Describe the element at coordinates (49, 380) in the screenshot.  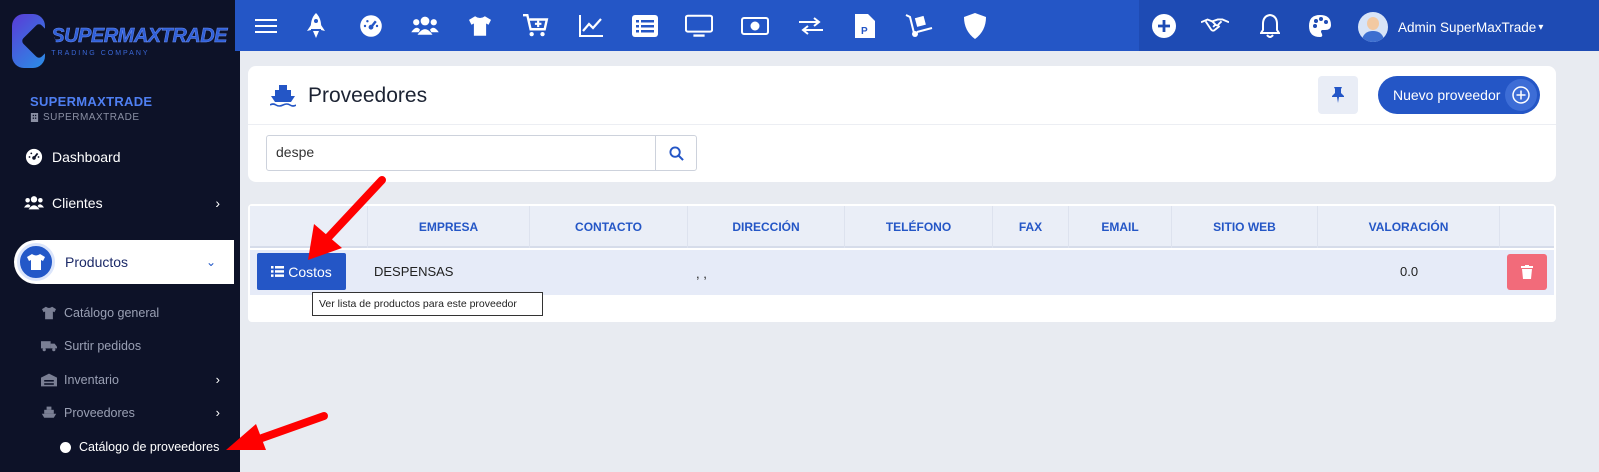
I see `warehouse-icon` at that location.